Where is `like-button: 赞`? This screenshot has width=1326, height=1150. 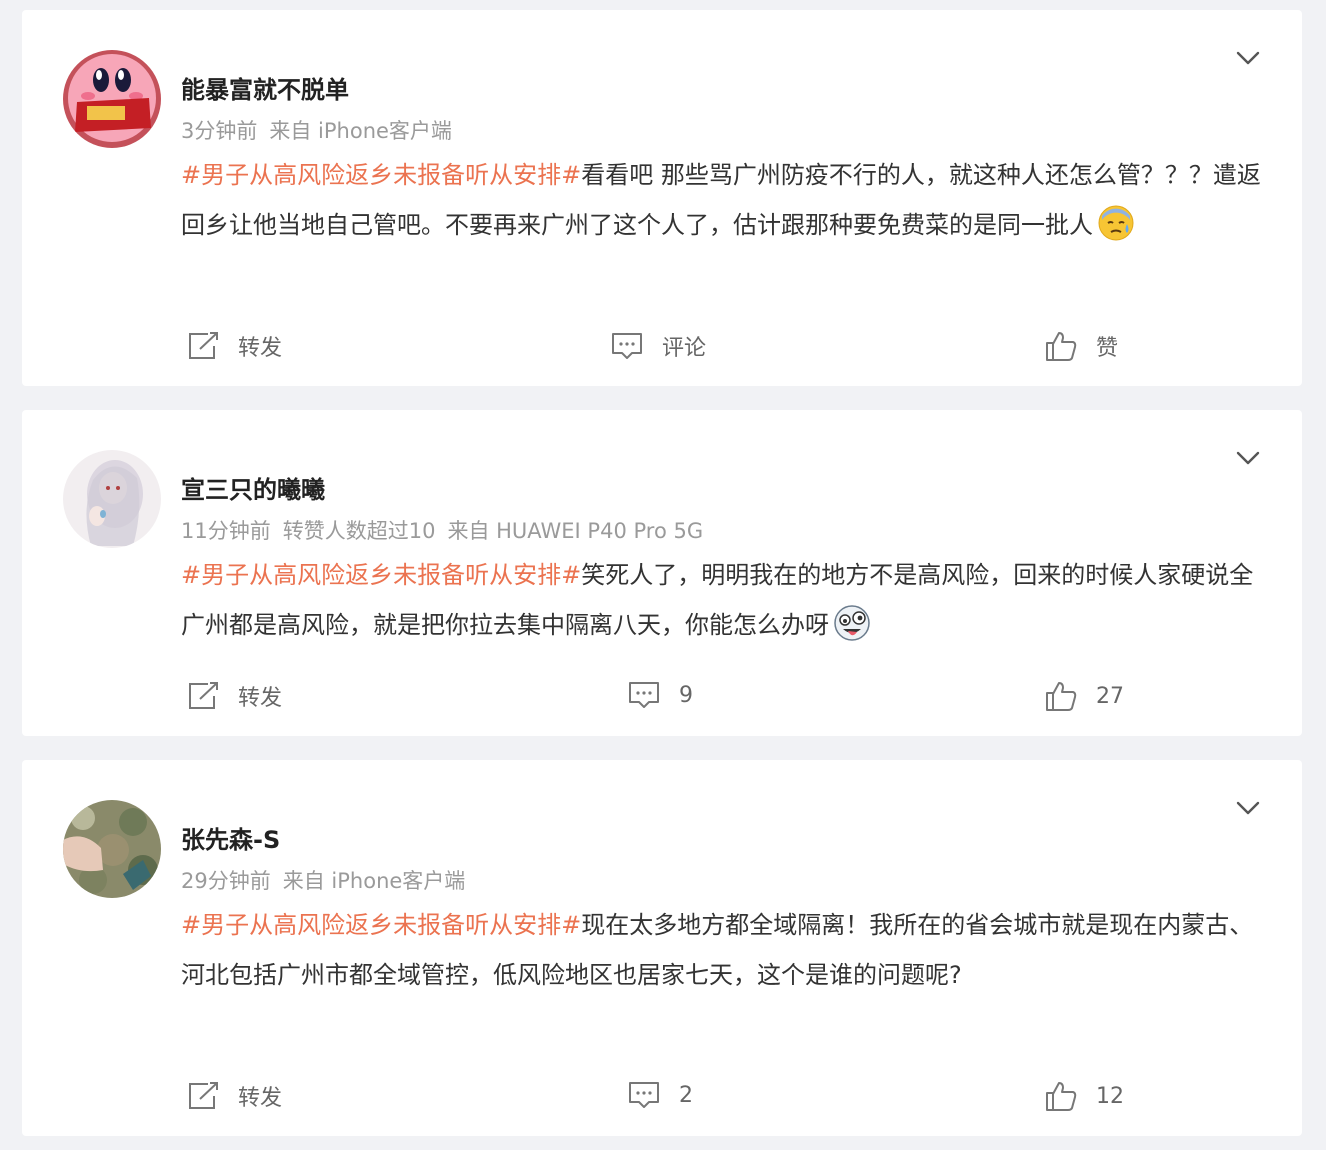
like-button: 赞 is located at coordinates (1081, 346).